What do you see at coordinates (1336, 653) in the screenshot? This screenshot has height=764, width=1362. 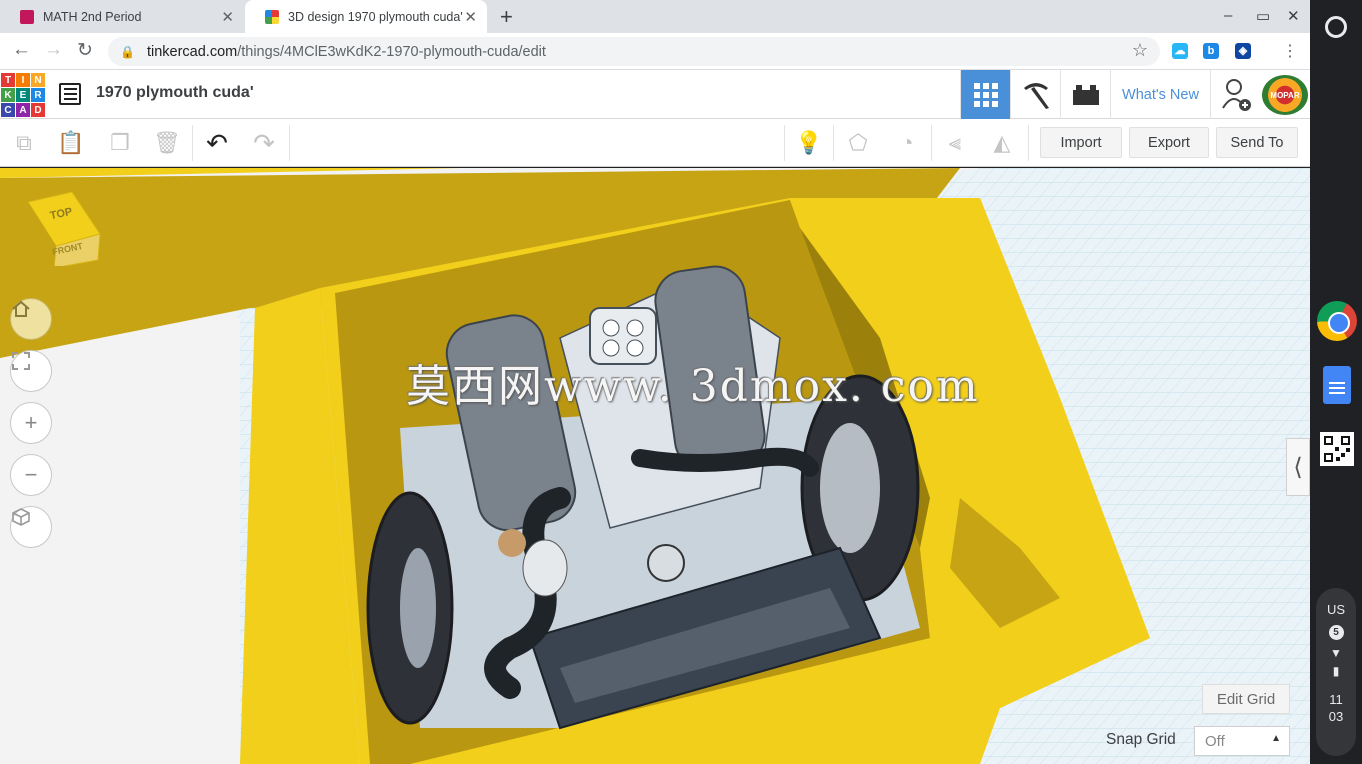 I see `wifi-icon: ▼` at bounding box center [1336, 653].